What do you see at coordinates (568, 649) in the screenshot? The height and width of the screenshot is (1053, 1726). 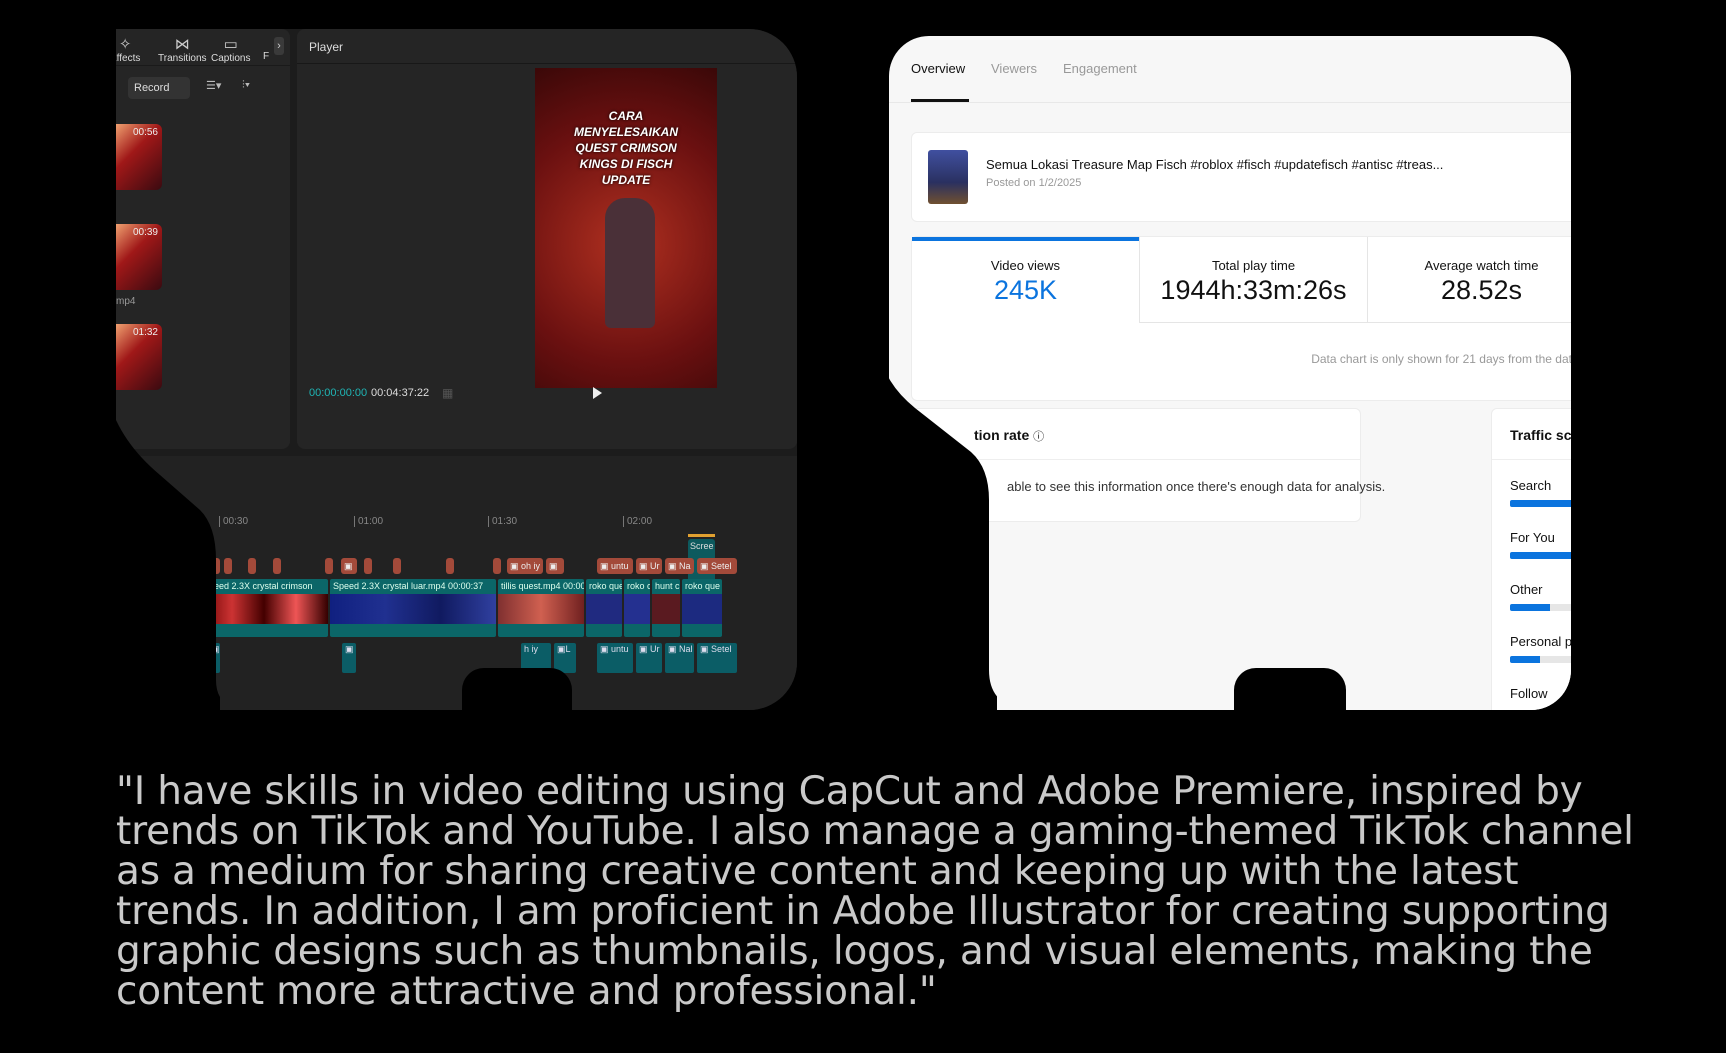 I see `audio-label: L` at bounding box center [568, 649].